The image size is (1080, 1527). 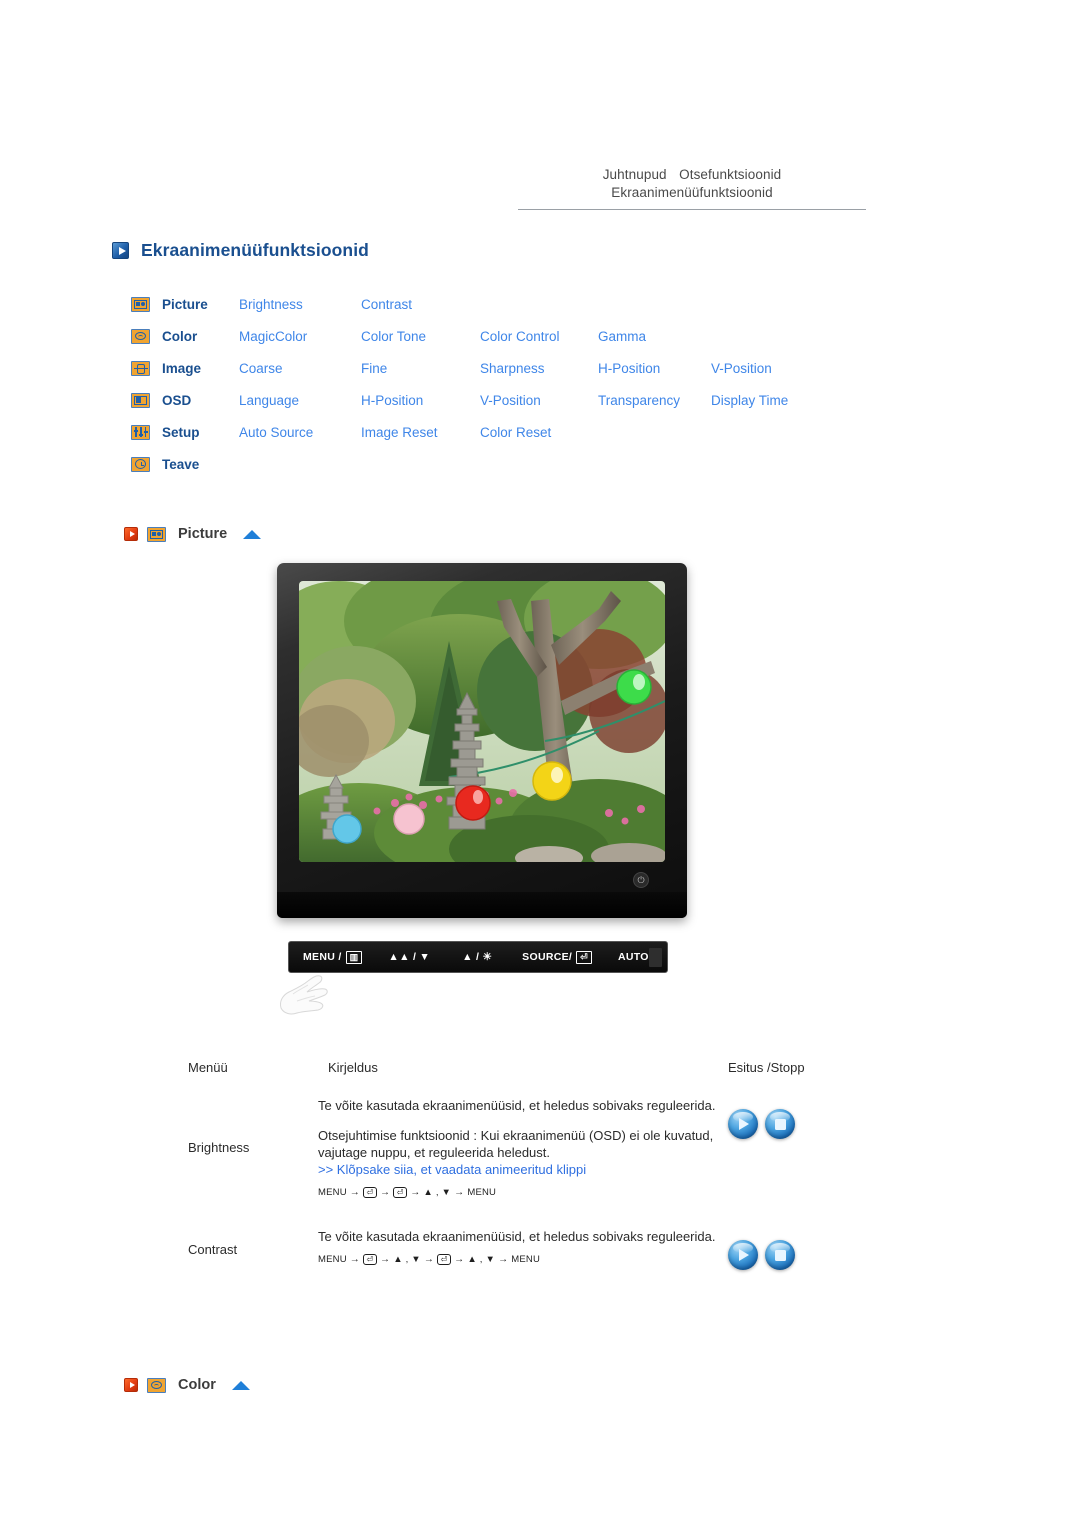 I want to click on breadcrumb-item-otsefunktsioonid: Otsefunktsioonid, so click(x=730, y=174).